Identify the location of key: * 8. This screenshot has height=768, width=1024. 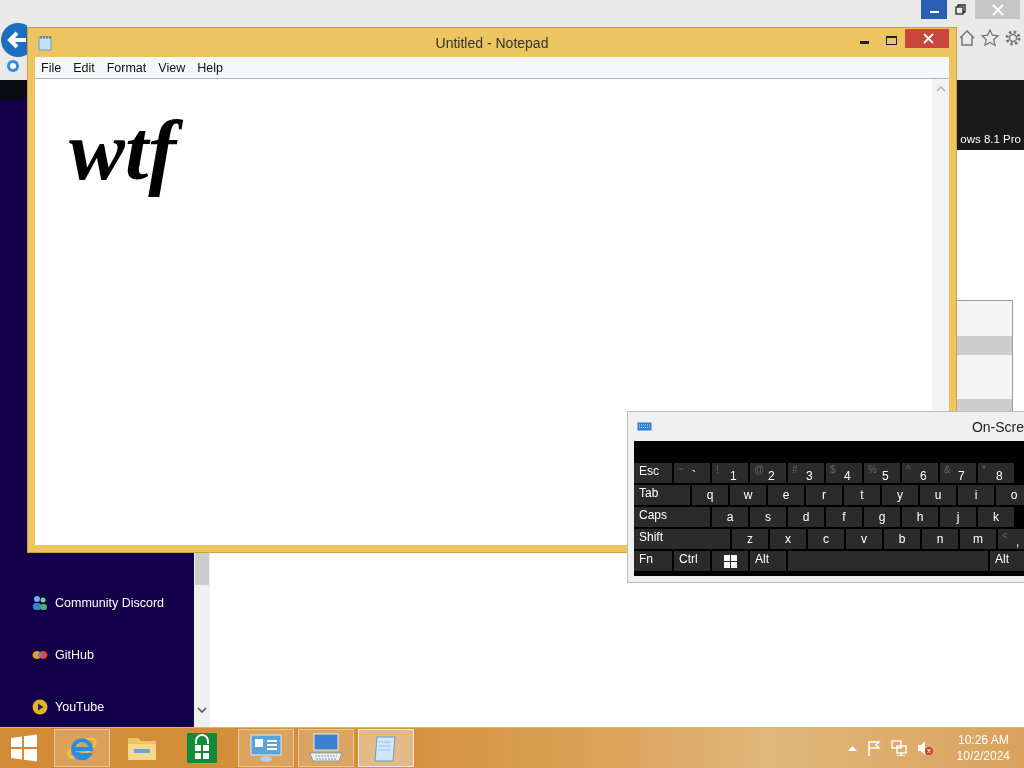
(996, 473).